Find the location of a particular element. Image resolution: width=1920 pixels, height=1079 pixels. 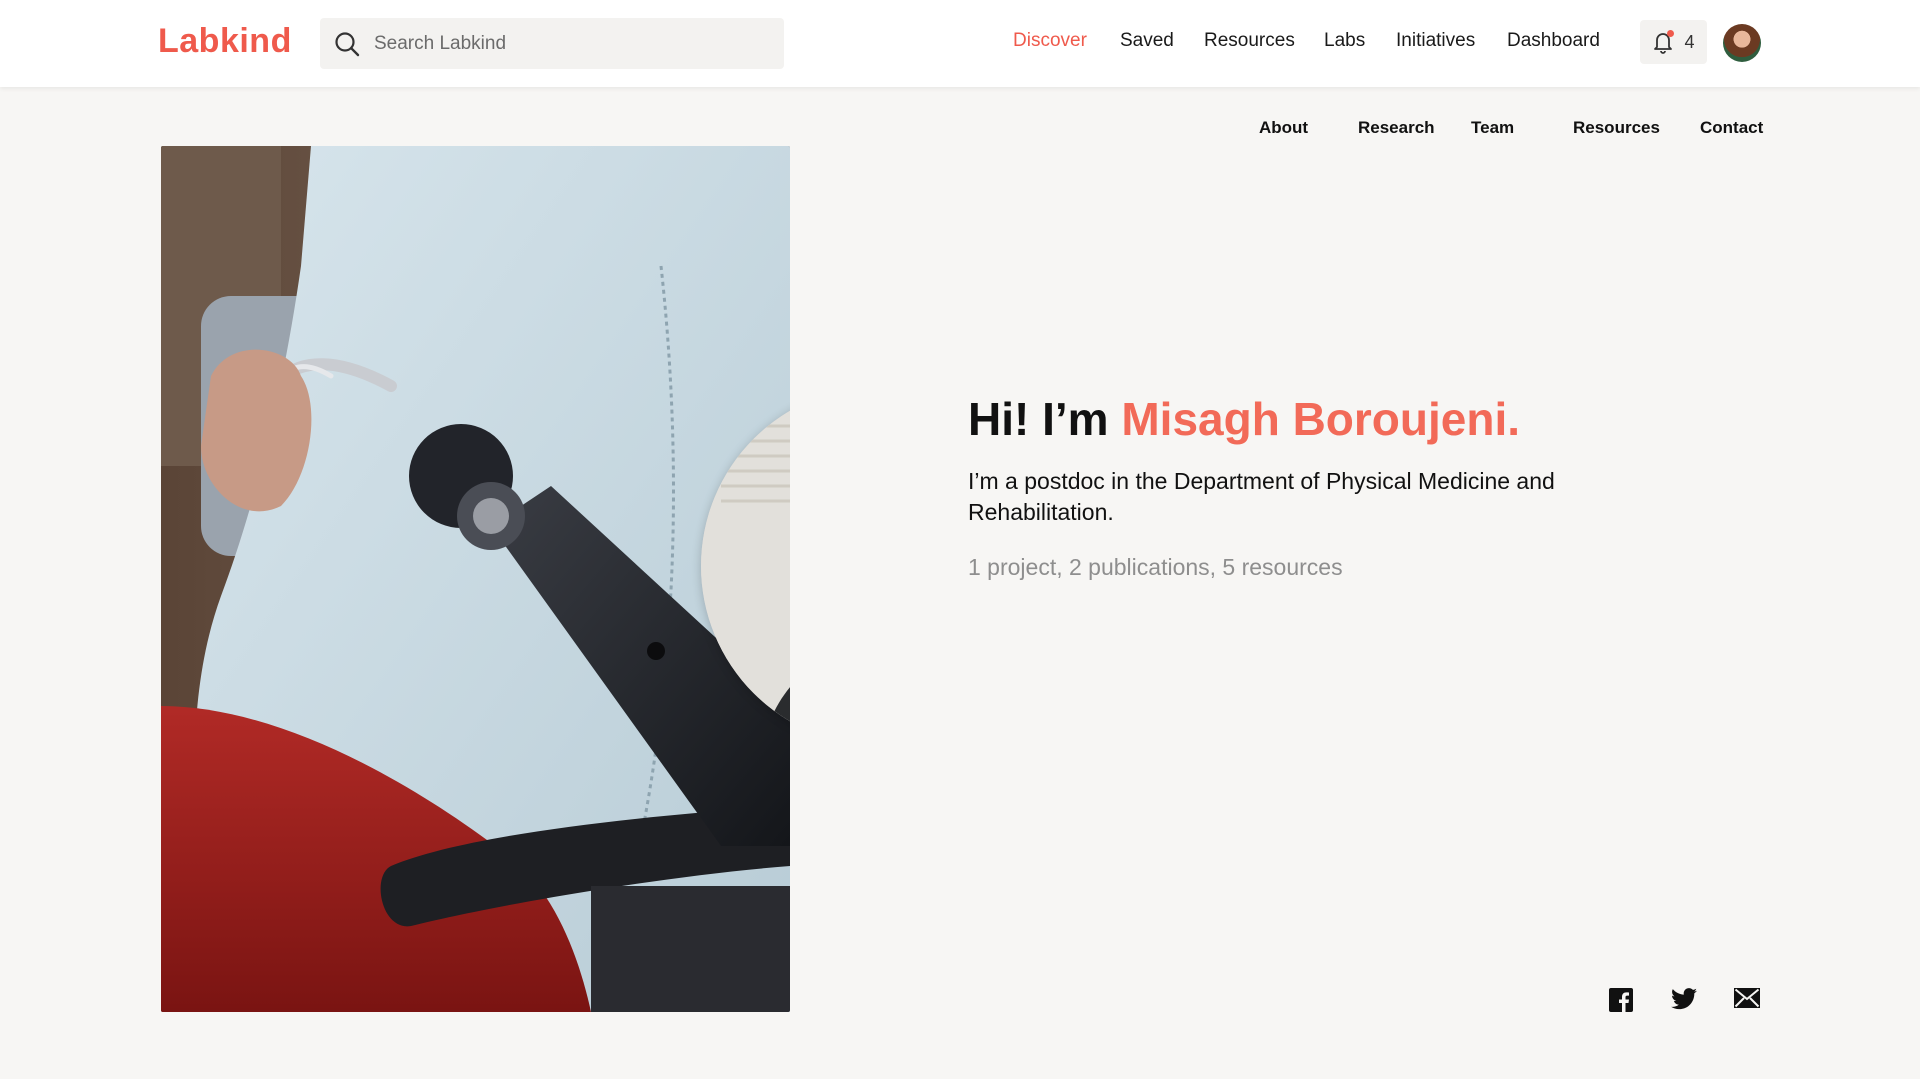

nav-discover: Discover is located at coordinates (1050, 41).